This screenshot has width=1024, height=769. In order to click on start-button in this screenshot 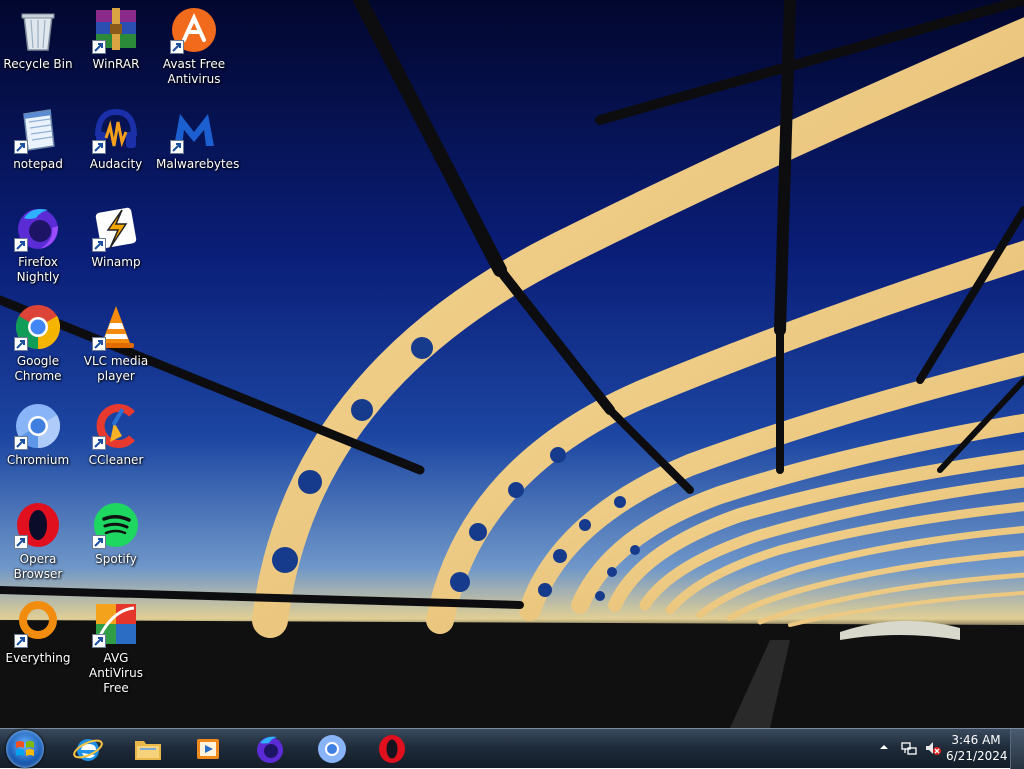, I will do `click(25, 749)`.